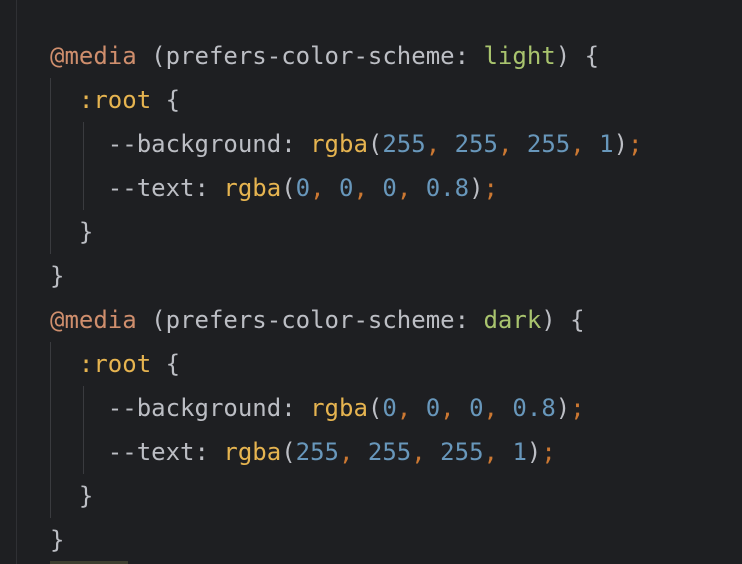  I want to click on code-line: --text: rgba(0, 0, 0, 0.8);, so click(346, 188).